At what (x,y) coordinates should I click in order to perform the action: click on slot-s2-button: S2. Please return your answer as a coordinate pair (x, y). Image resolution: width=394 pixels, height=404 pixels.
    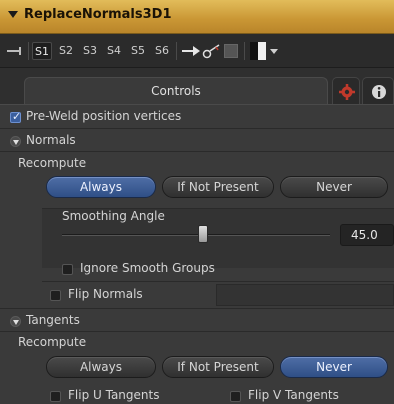
    Looking at the image, I should click on (66, 51).